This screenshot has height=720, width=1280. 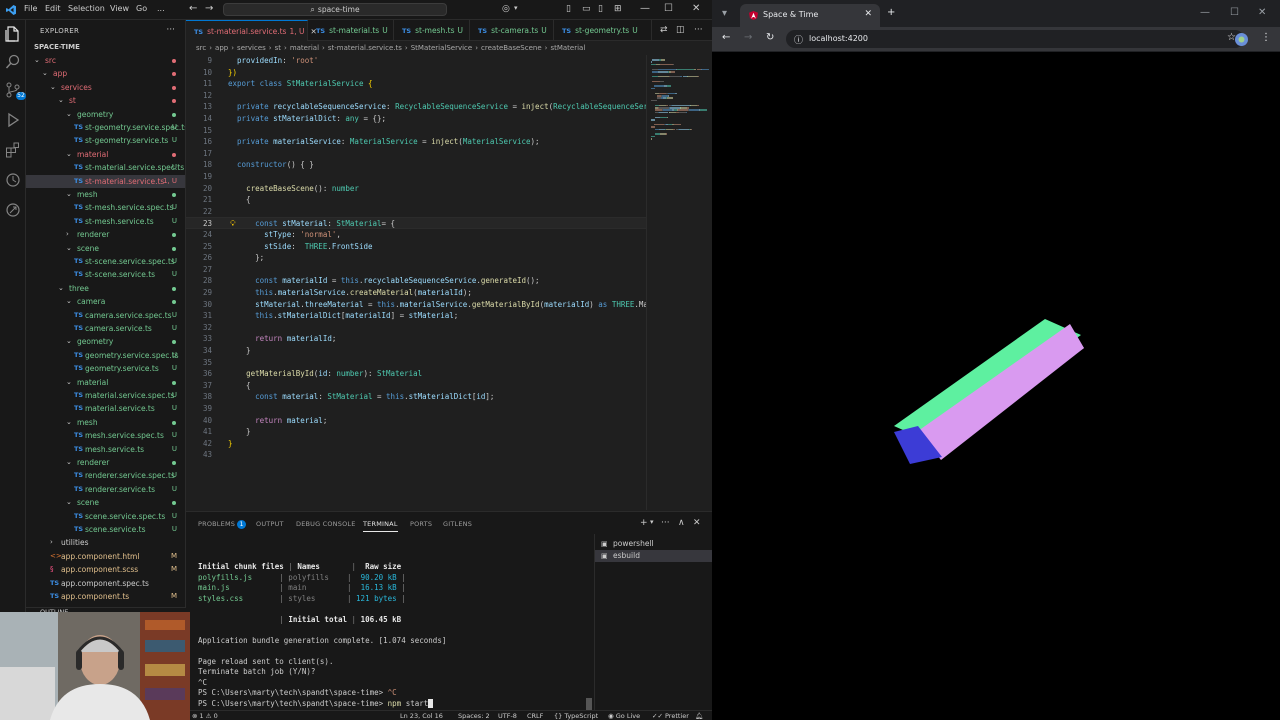 What do you see at coordinates (105, 596) in the screenshot?
I see `file-item: TS app.component.ts M` at bounding box center [105, 596].